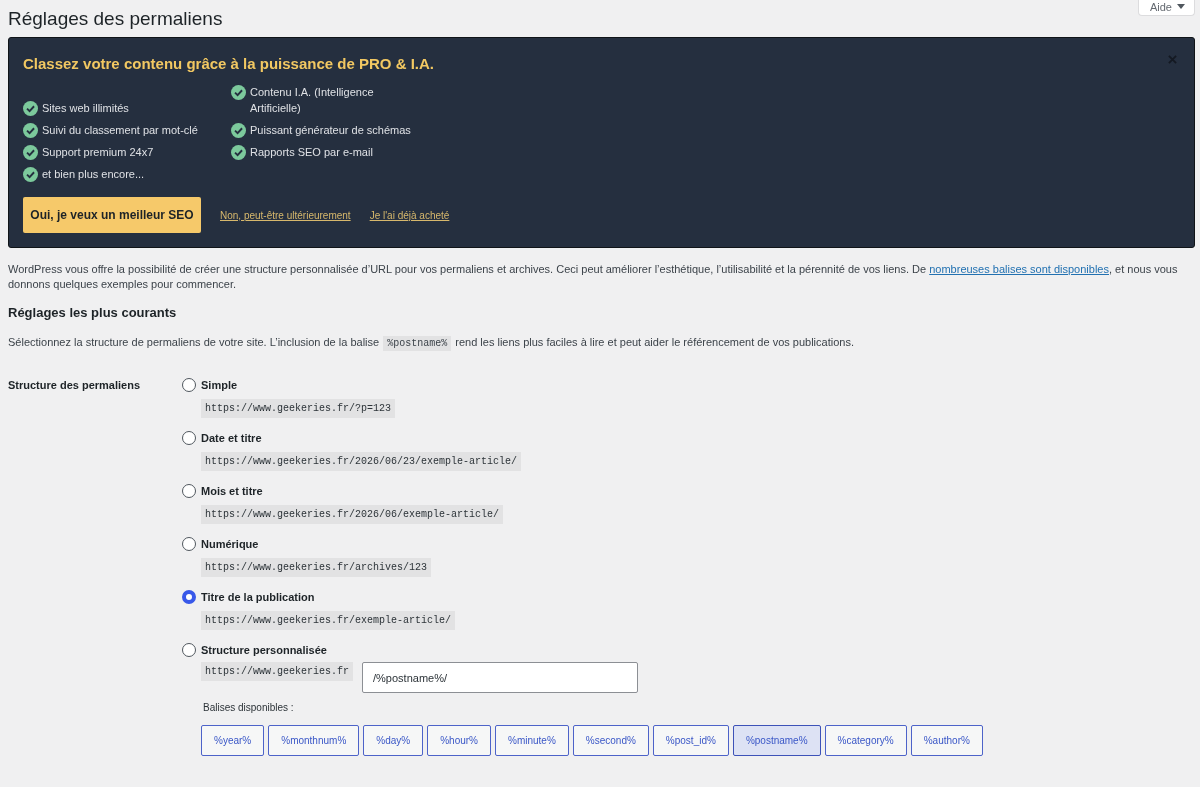 Image resolution: width=1200 pixels, height=787 pixels. What do you see at coordinates (120, 130) in the screenshot?
I see `feature-text: Suivi du classement par mot-clé` at bounding box center [120, 130].